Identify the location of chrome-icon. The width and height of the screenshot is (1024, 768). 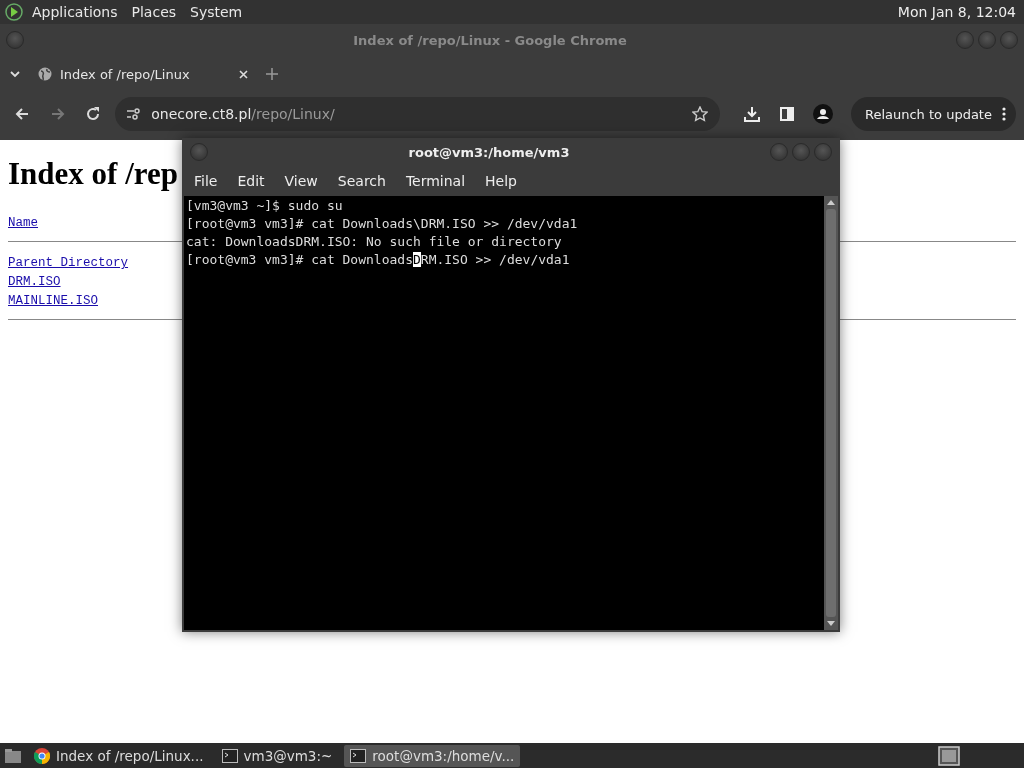
(42, 755).